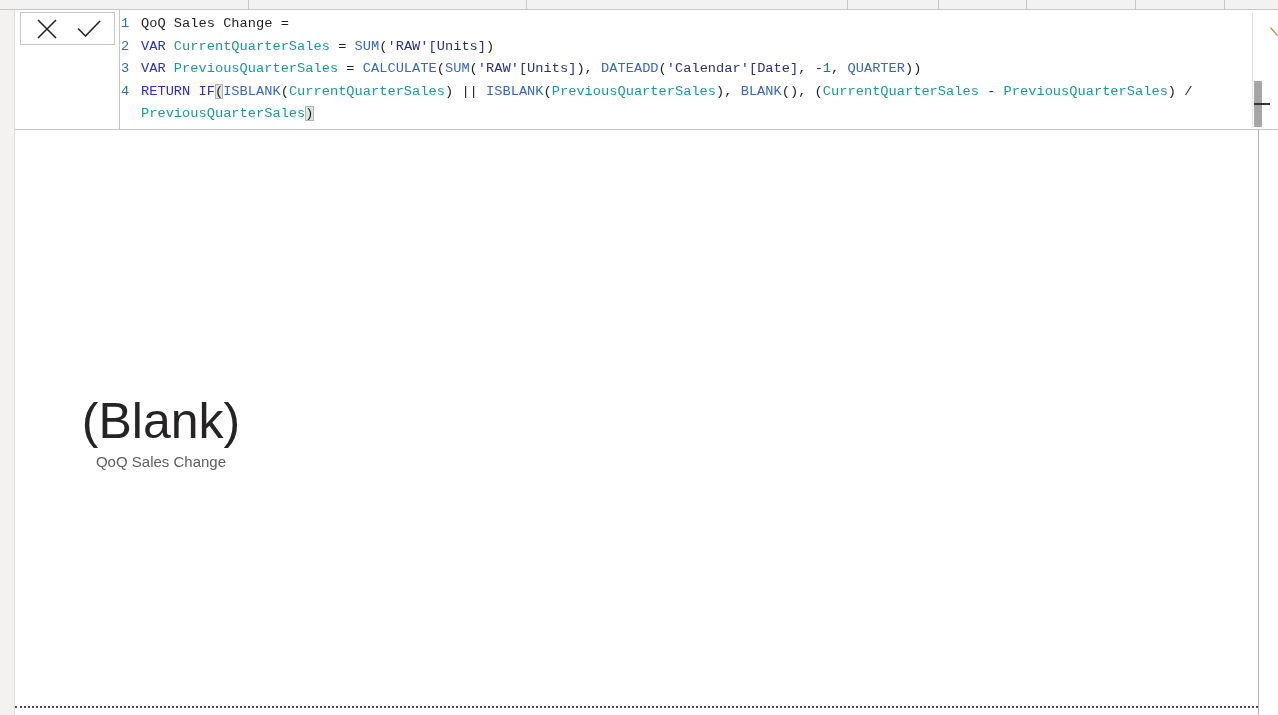 This screenshot has width=1278, height=715. What do you see at coordinates (215, 24) in the screenshot?
I see `code-line: QoQ Sales Change =` at bounding box center [215, 24].